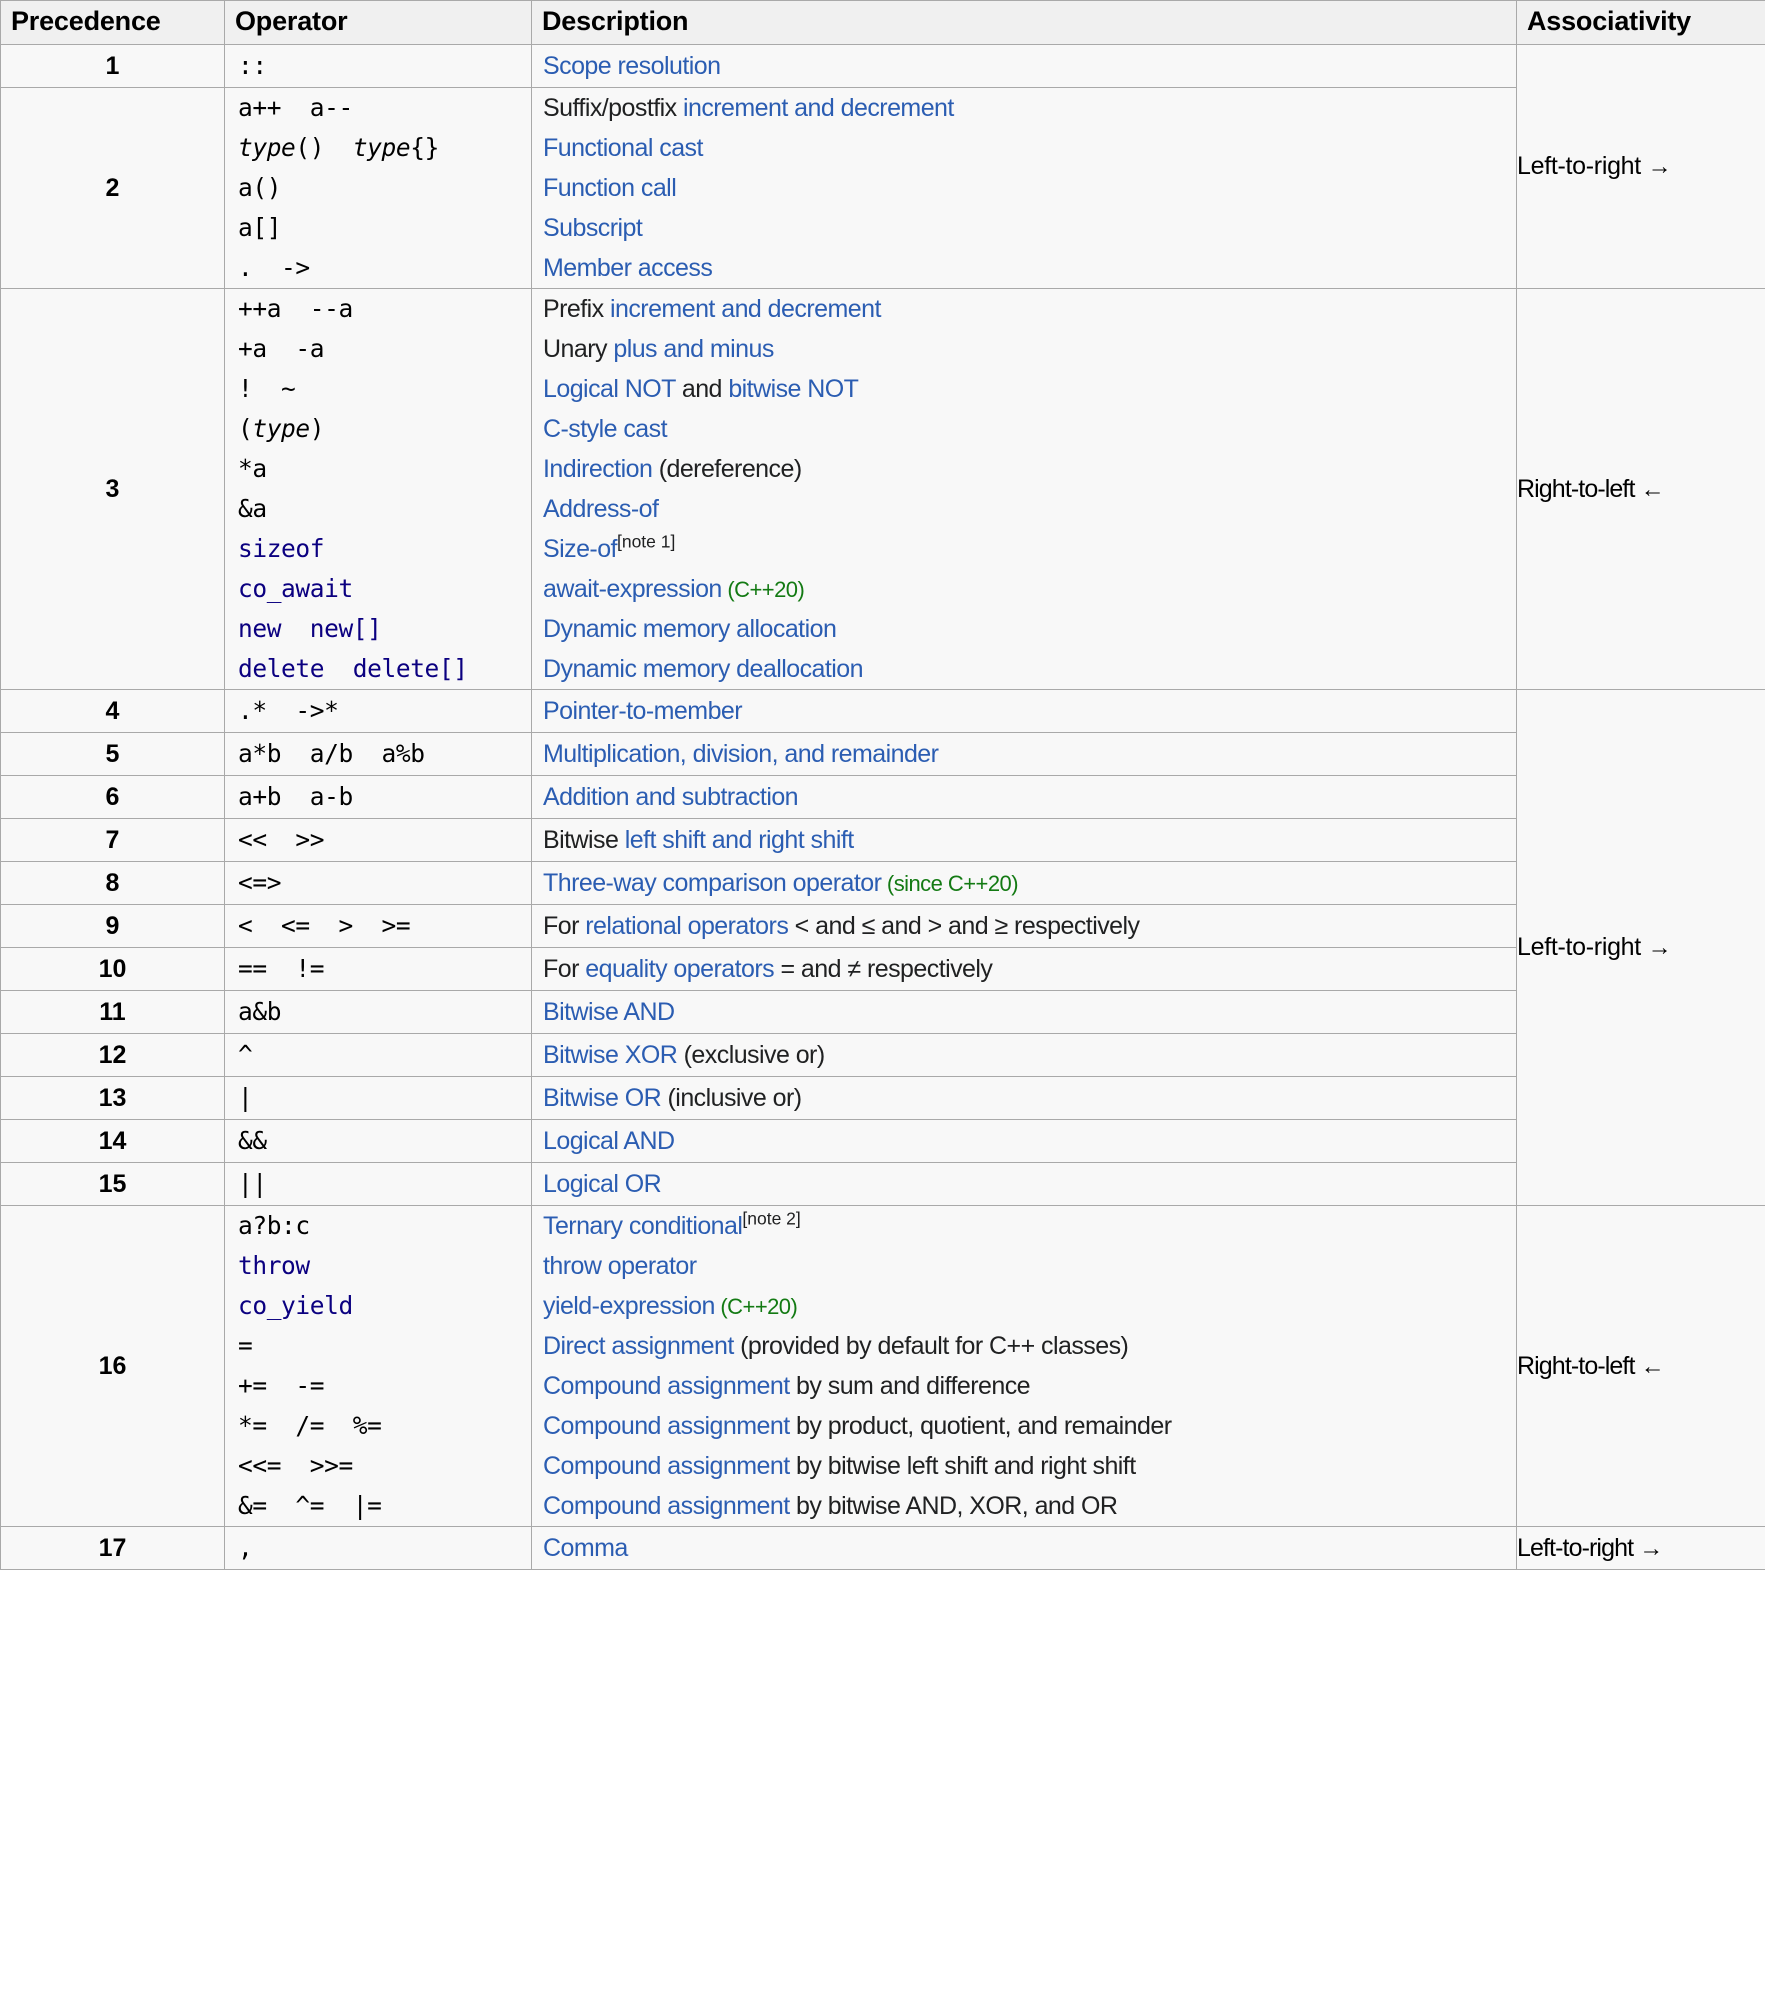  Describe the element at coordinates (610, 188) in the screenshot. I see `description-entry: Function call` at that location.